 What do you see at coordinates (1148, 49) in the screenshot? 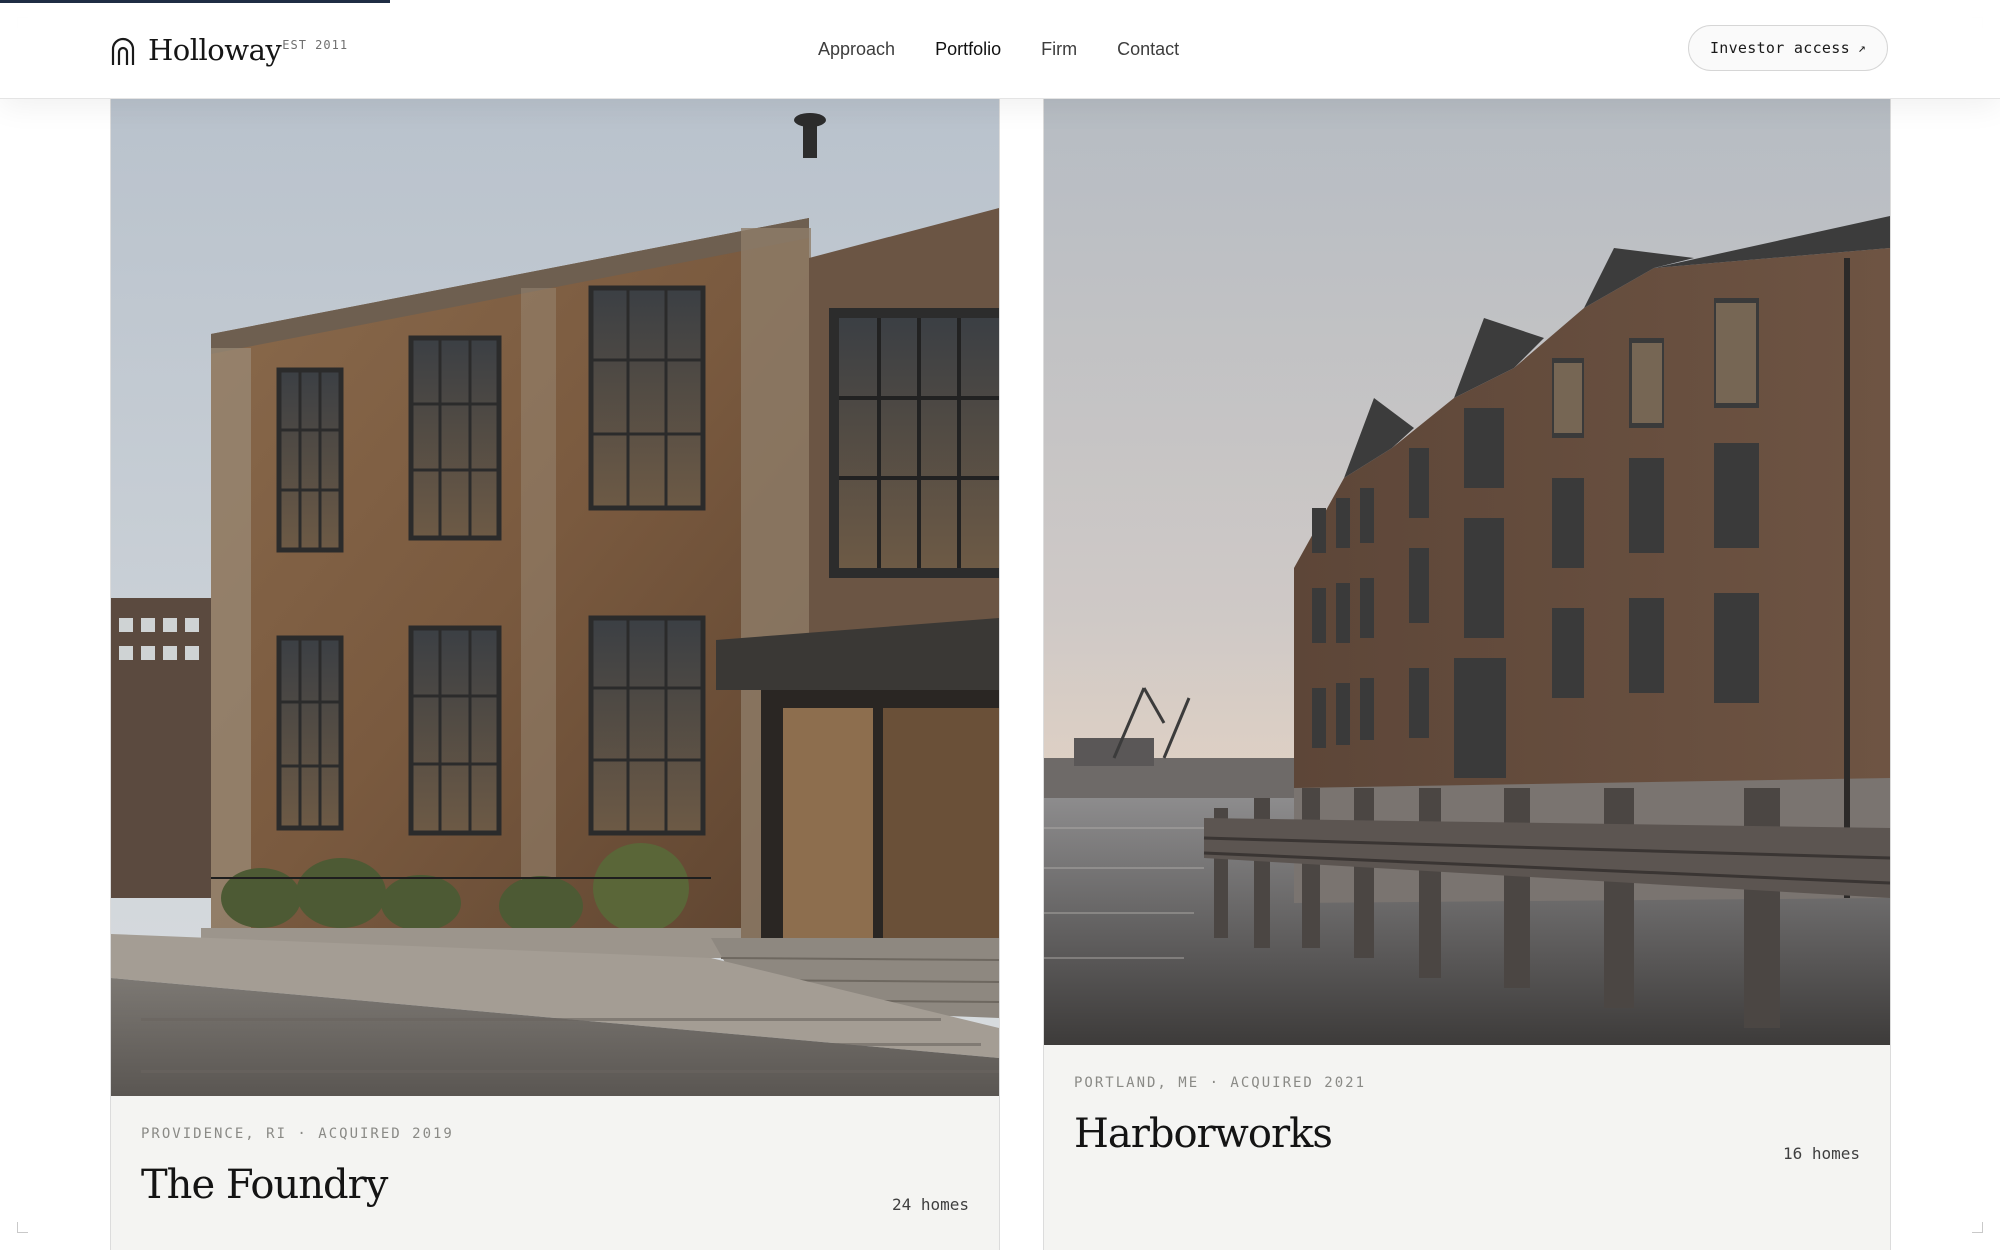
I see `nav-contact: Contact` at bounding box center [1148, 49].